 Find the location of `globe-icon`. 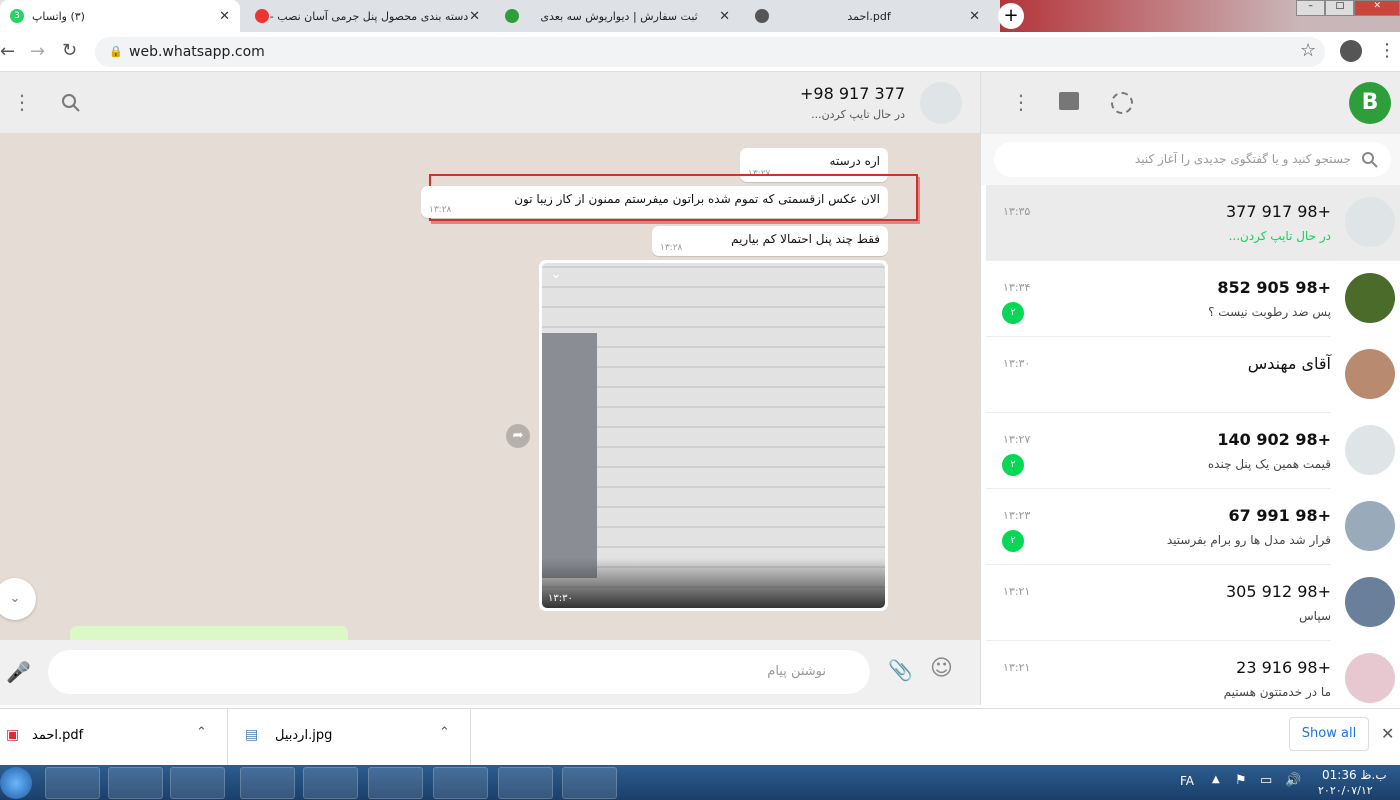

globe-icon is located at coordinates (762, 16).